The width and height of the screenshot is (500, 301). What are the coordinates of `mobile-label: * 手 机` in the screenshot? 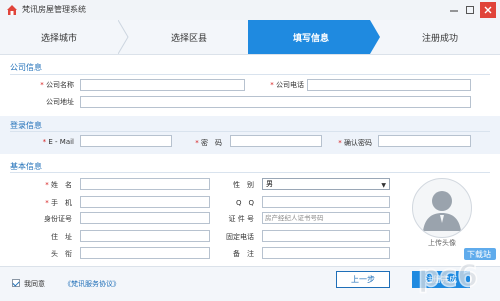 It's located at (58, 203).